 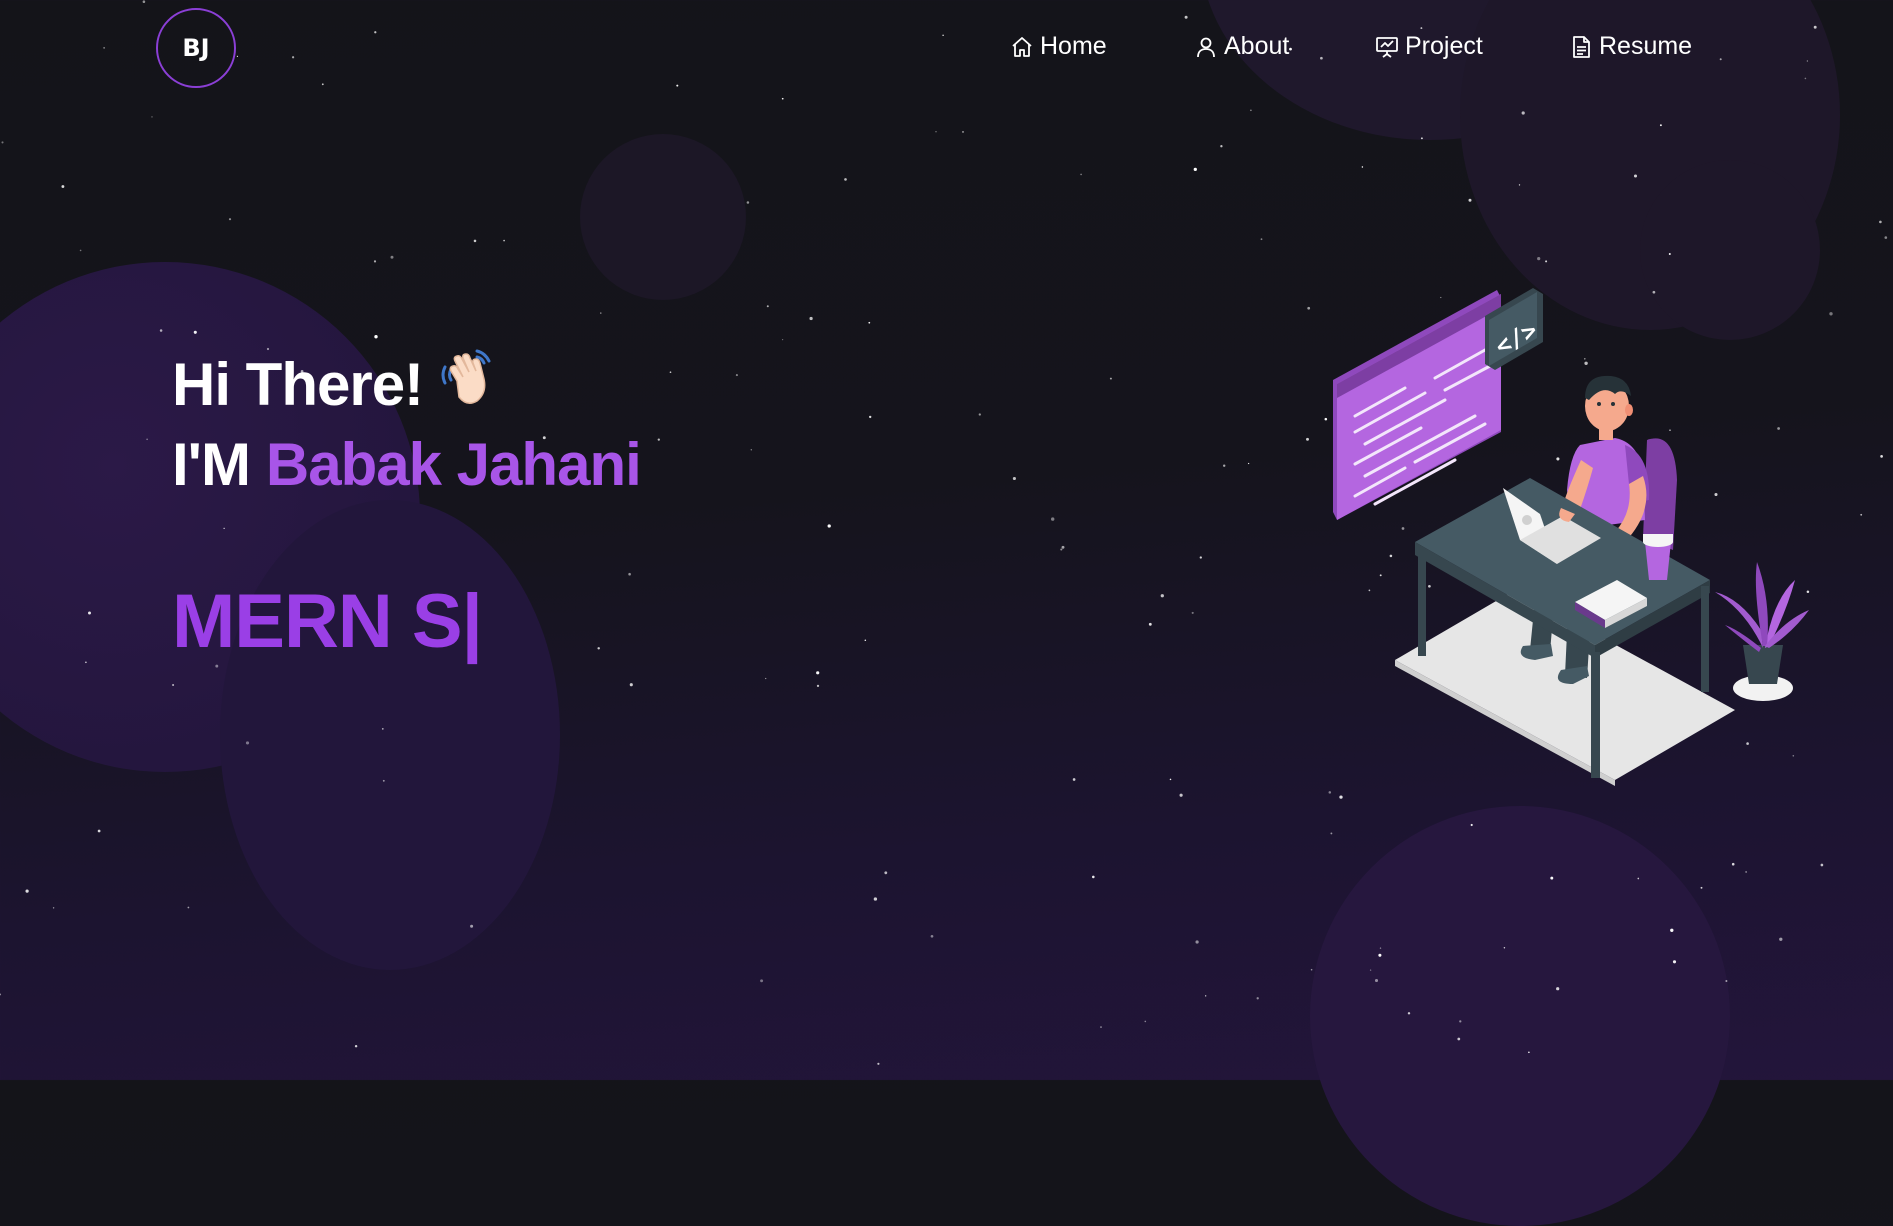 I want to click on nav-project: Project, so click(x=1472, y=46).